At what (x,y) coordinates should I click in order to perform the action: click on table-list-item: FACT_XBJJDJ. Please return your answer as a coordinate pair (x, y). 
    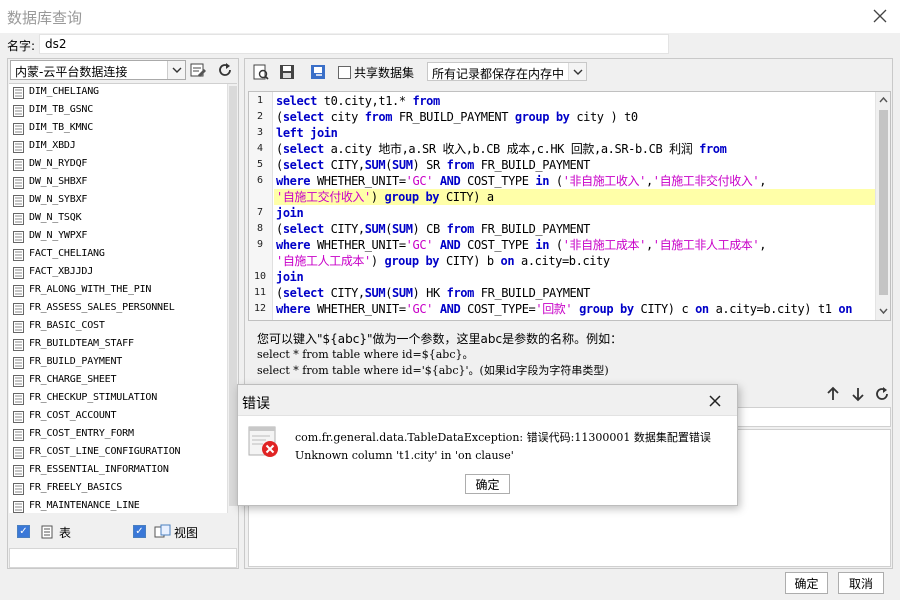
    Looking at the image, I should click on (123, 273).